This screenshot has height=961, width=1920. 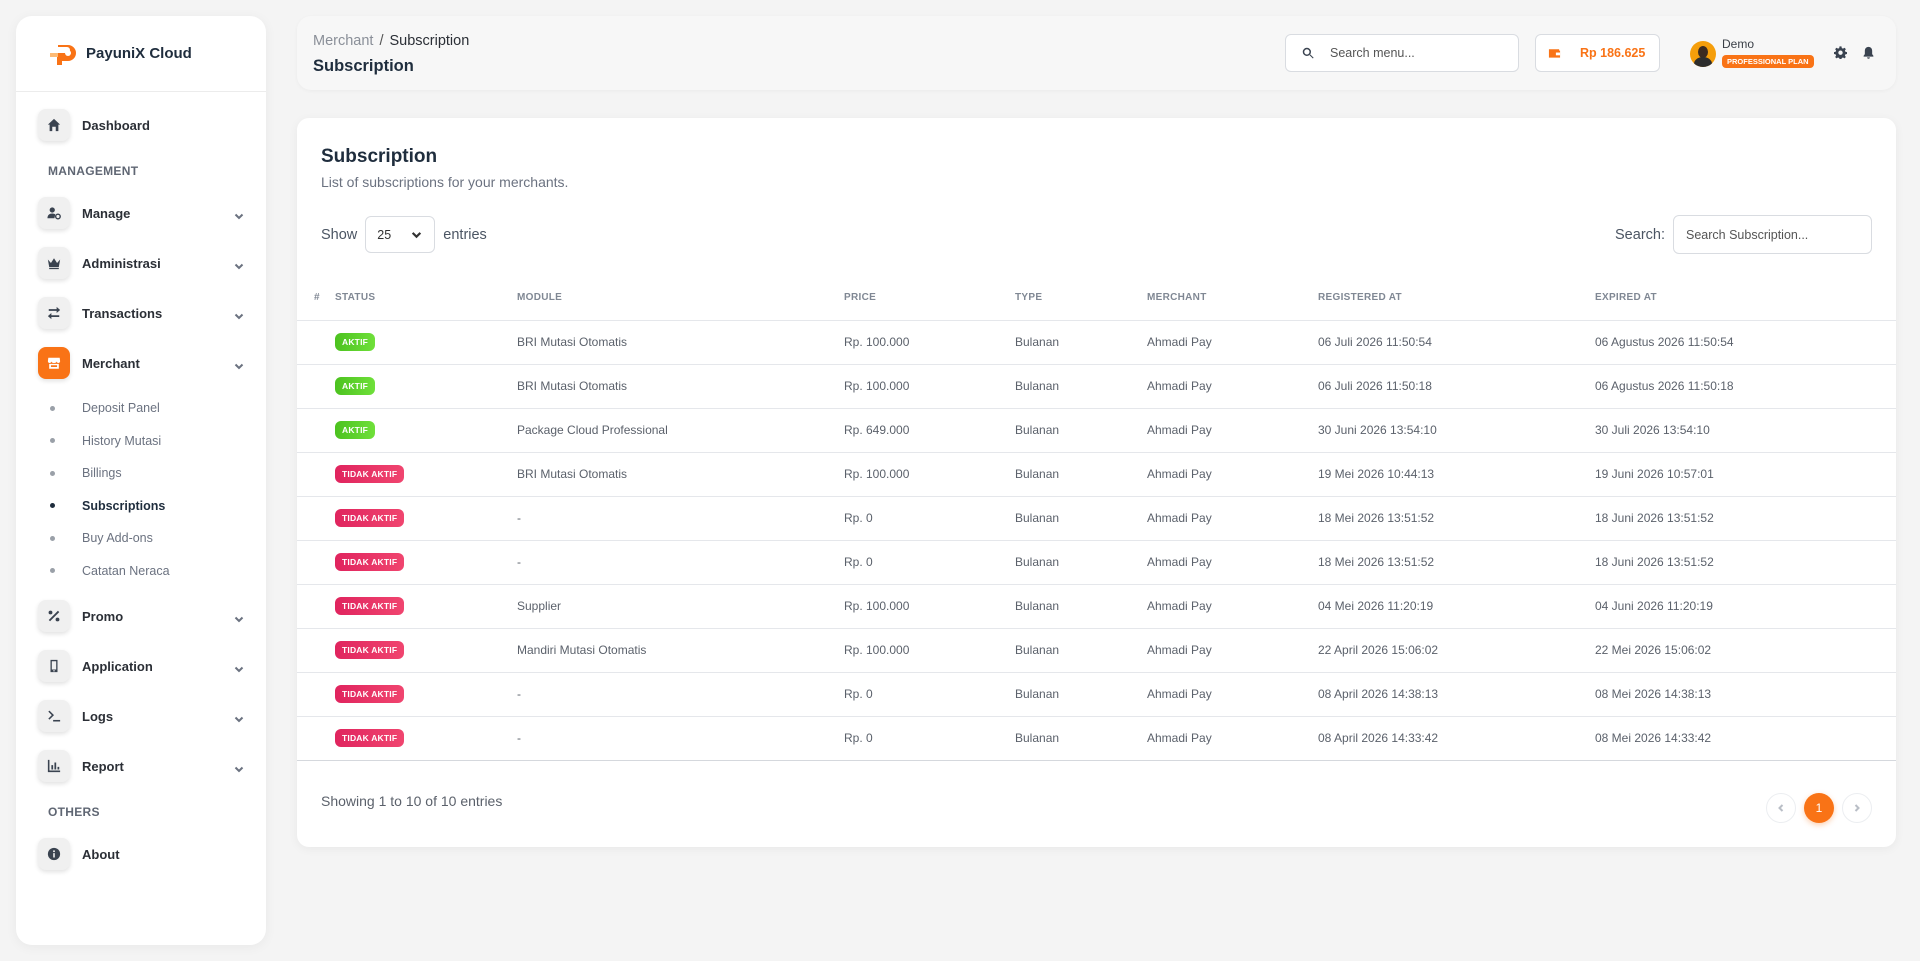 What do you see at coordinates (1232, 298) in the screenshot?
I see `column-header: MERCHANT` at bounding box center [1232, 298].